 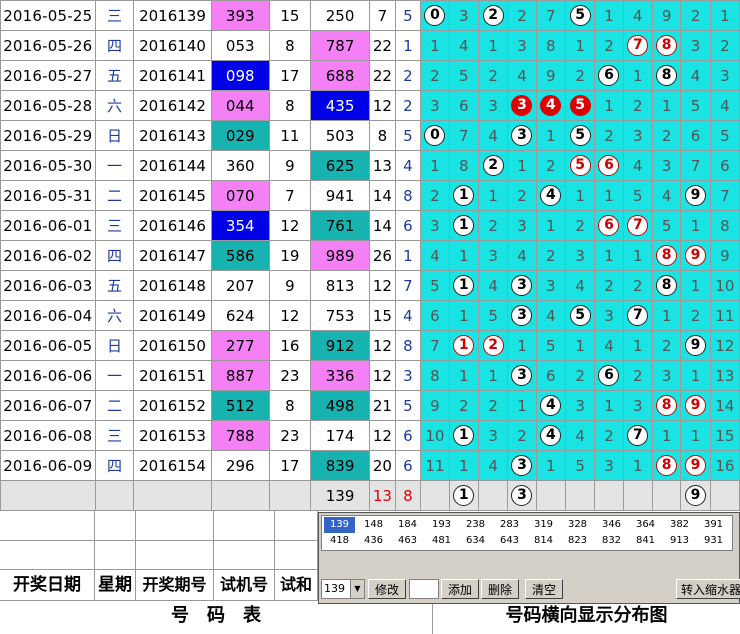 What do you see at coordinates (577, 541) in the screenshot?
I see `list-item: 823` at bounding box center [577, 541].